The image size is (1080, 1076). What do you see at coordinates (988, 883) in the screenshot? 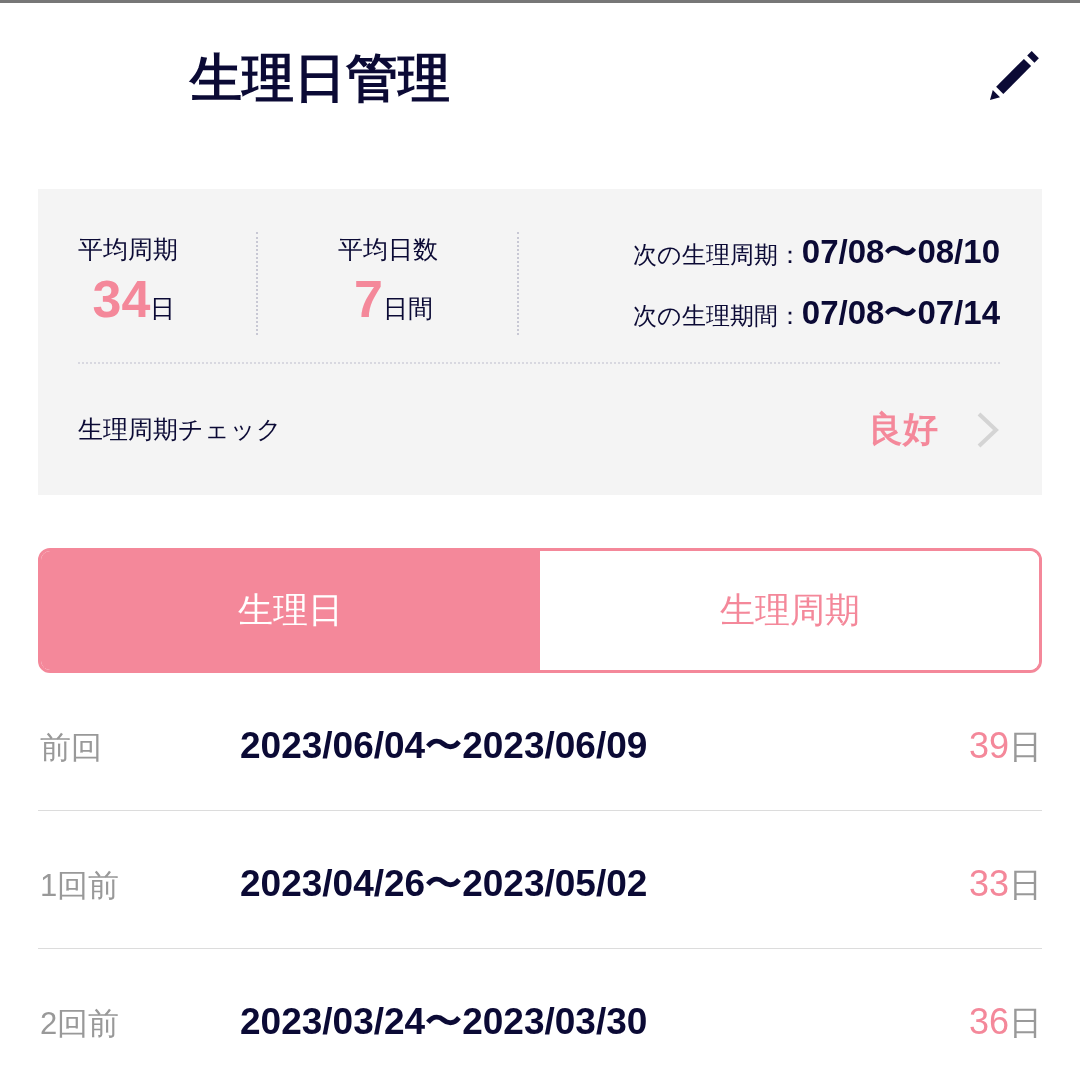
I see `cycle-days: 33` at bounding box center [988, 883].